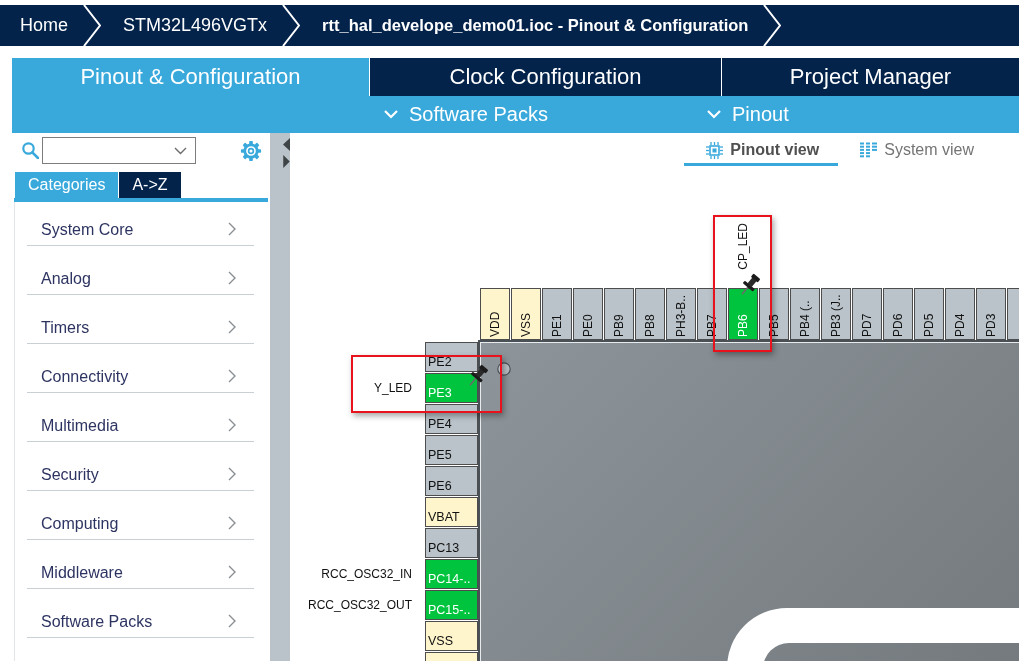  I want to click on sidebar-tab: A->Z, so click(150, 185).